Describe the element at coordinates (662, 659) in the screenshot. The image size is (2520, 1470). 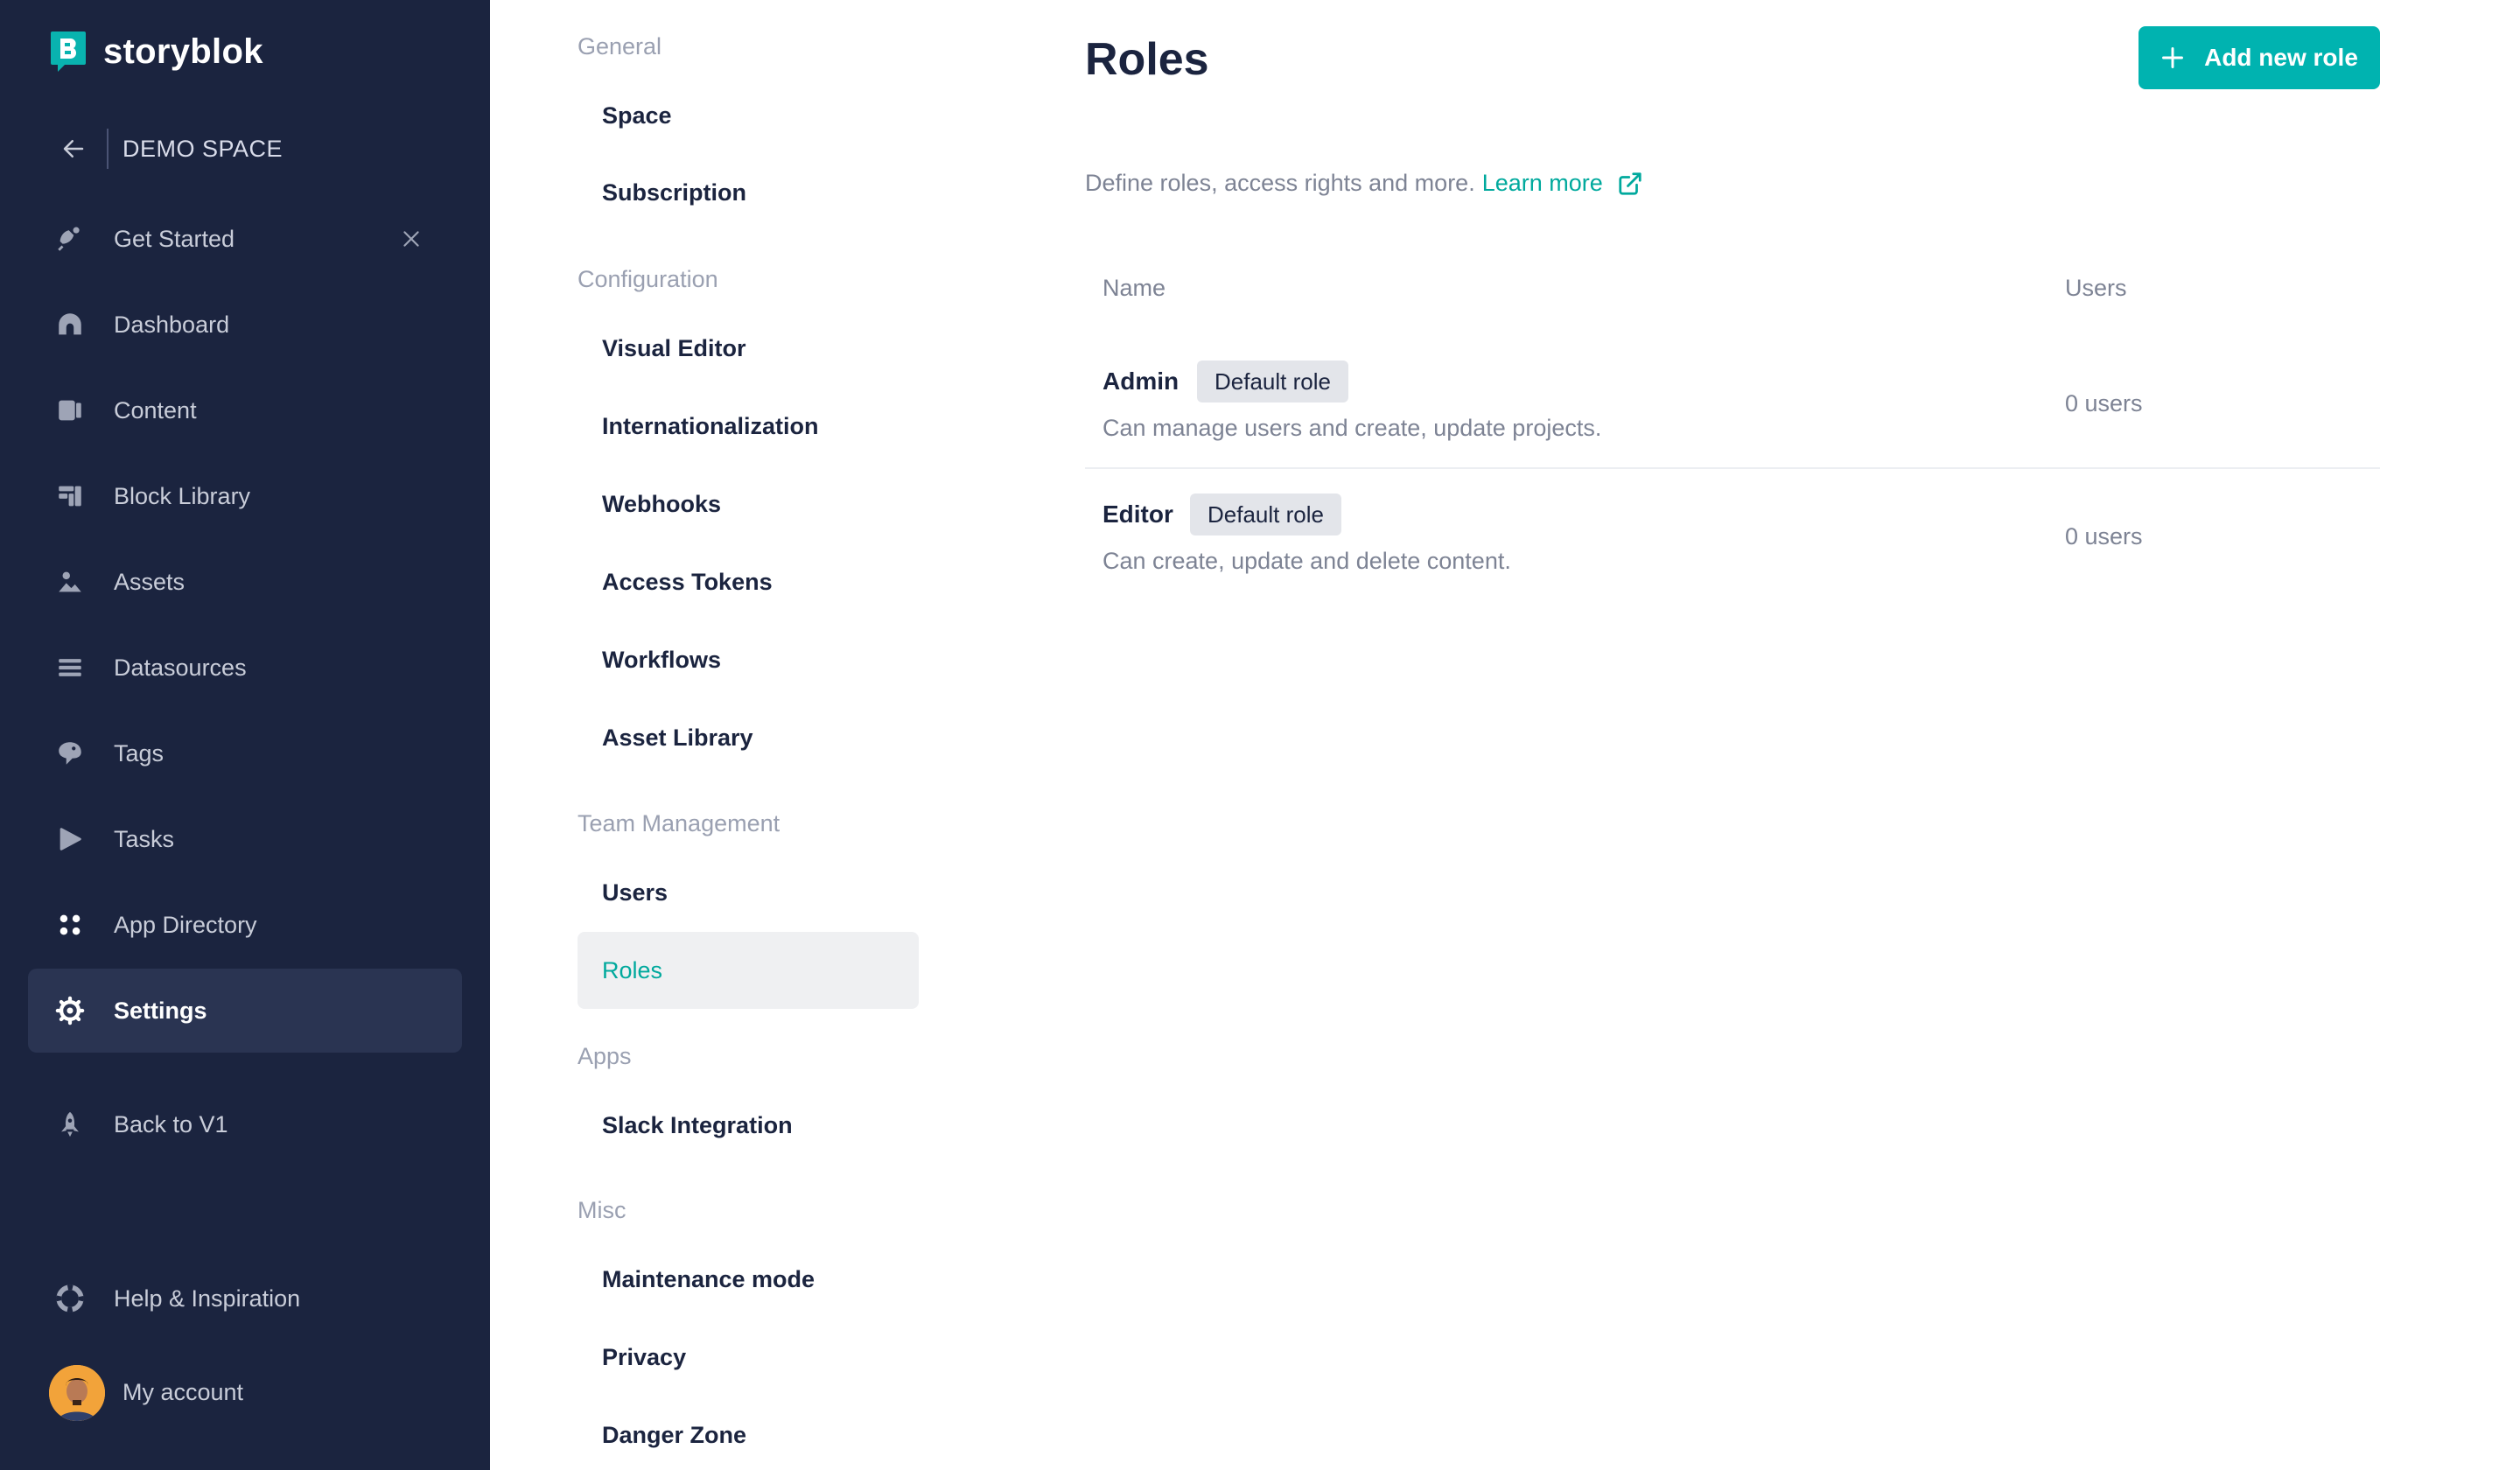
I see `subnav-item-label: Workflows` at that location.